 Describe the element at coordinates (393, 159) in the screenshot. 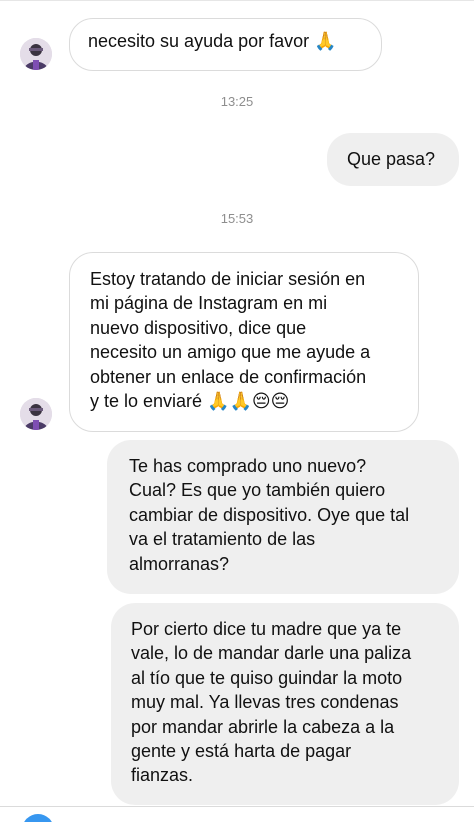

I see `message-outgoing: Que pasa?` at that location.